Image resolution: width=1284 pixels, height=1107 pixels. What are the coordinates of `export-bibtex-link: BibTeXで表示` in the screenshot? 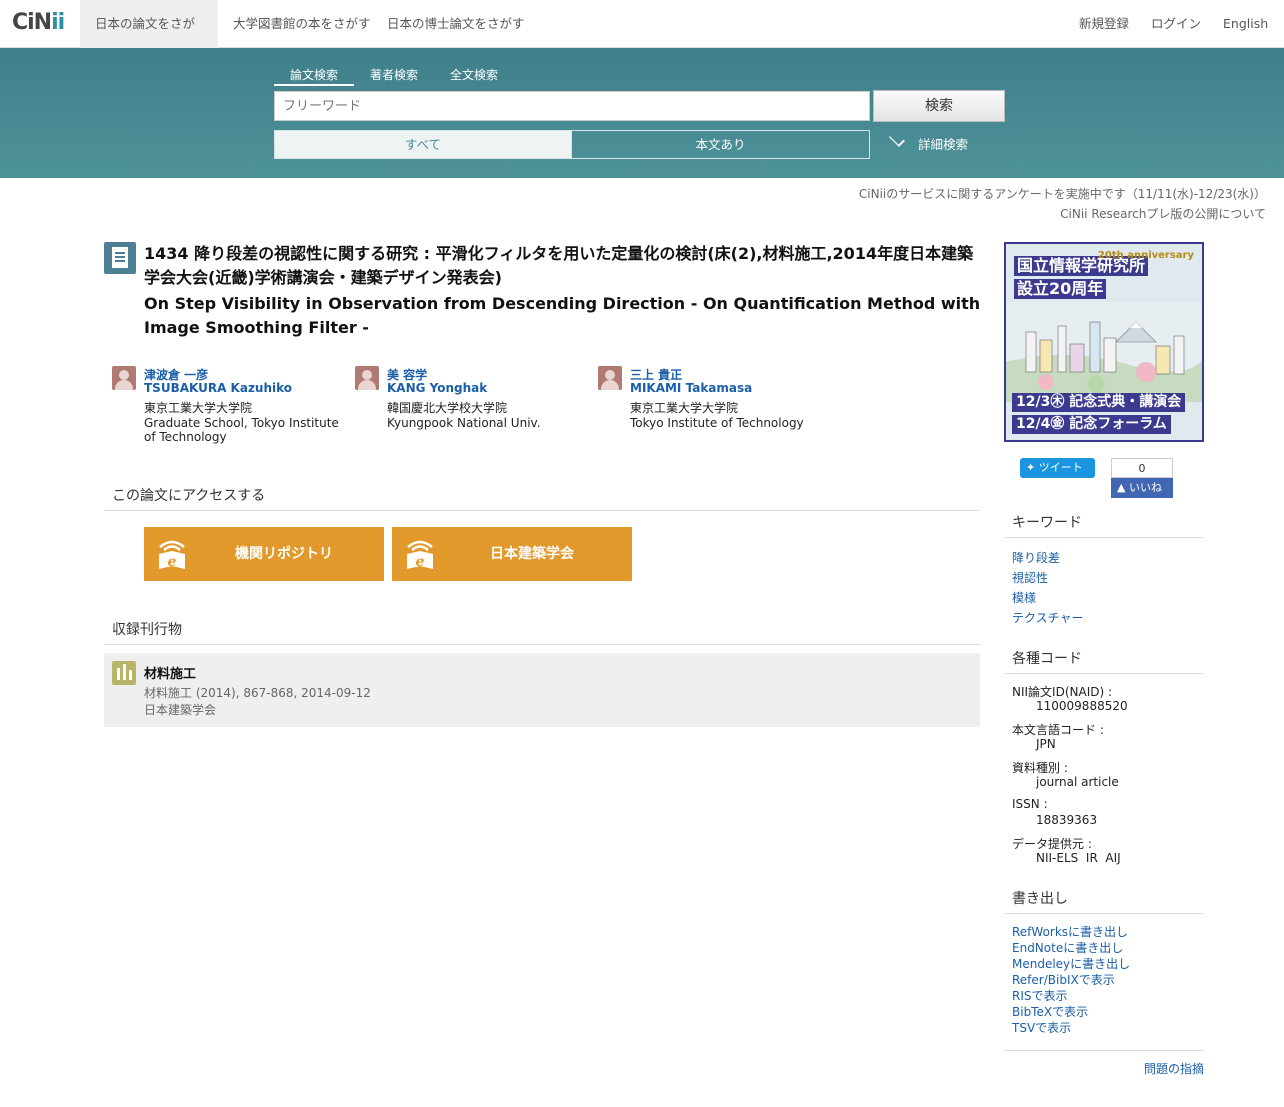 It's located at (1050, 1011).